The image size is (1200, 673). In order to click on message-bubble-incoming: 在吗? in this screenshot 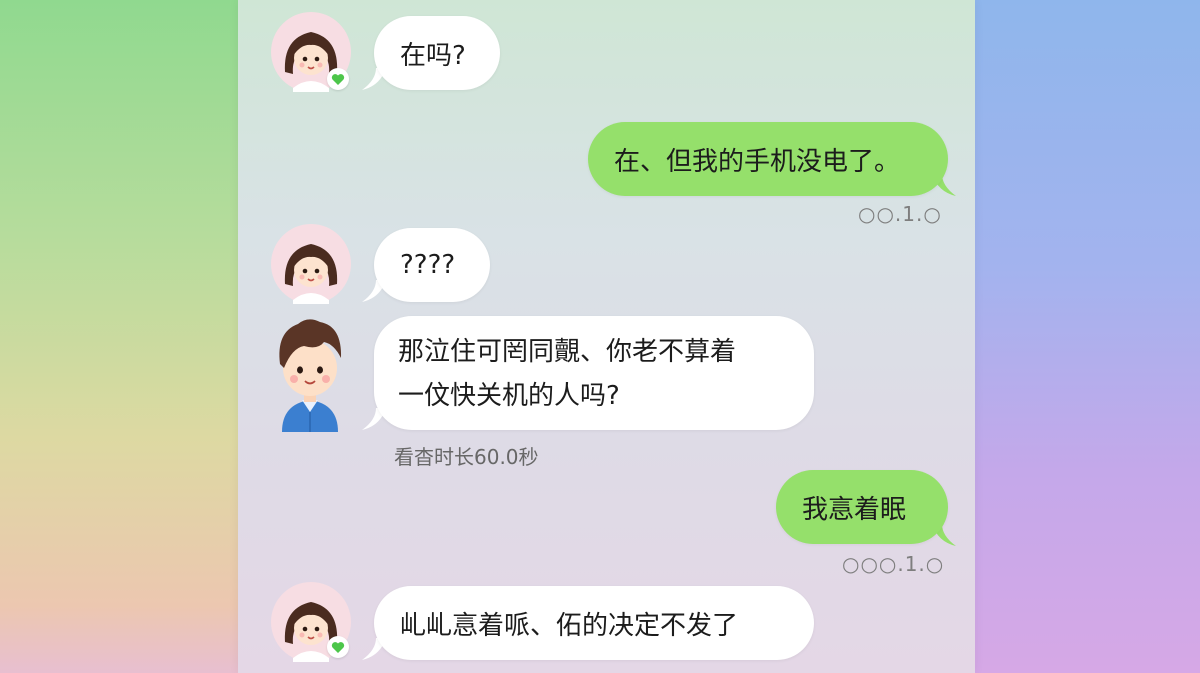, I will do `click(437, 53)`.